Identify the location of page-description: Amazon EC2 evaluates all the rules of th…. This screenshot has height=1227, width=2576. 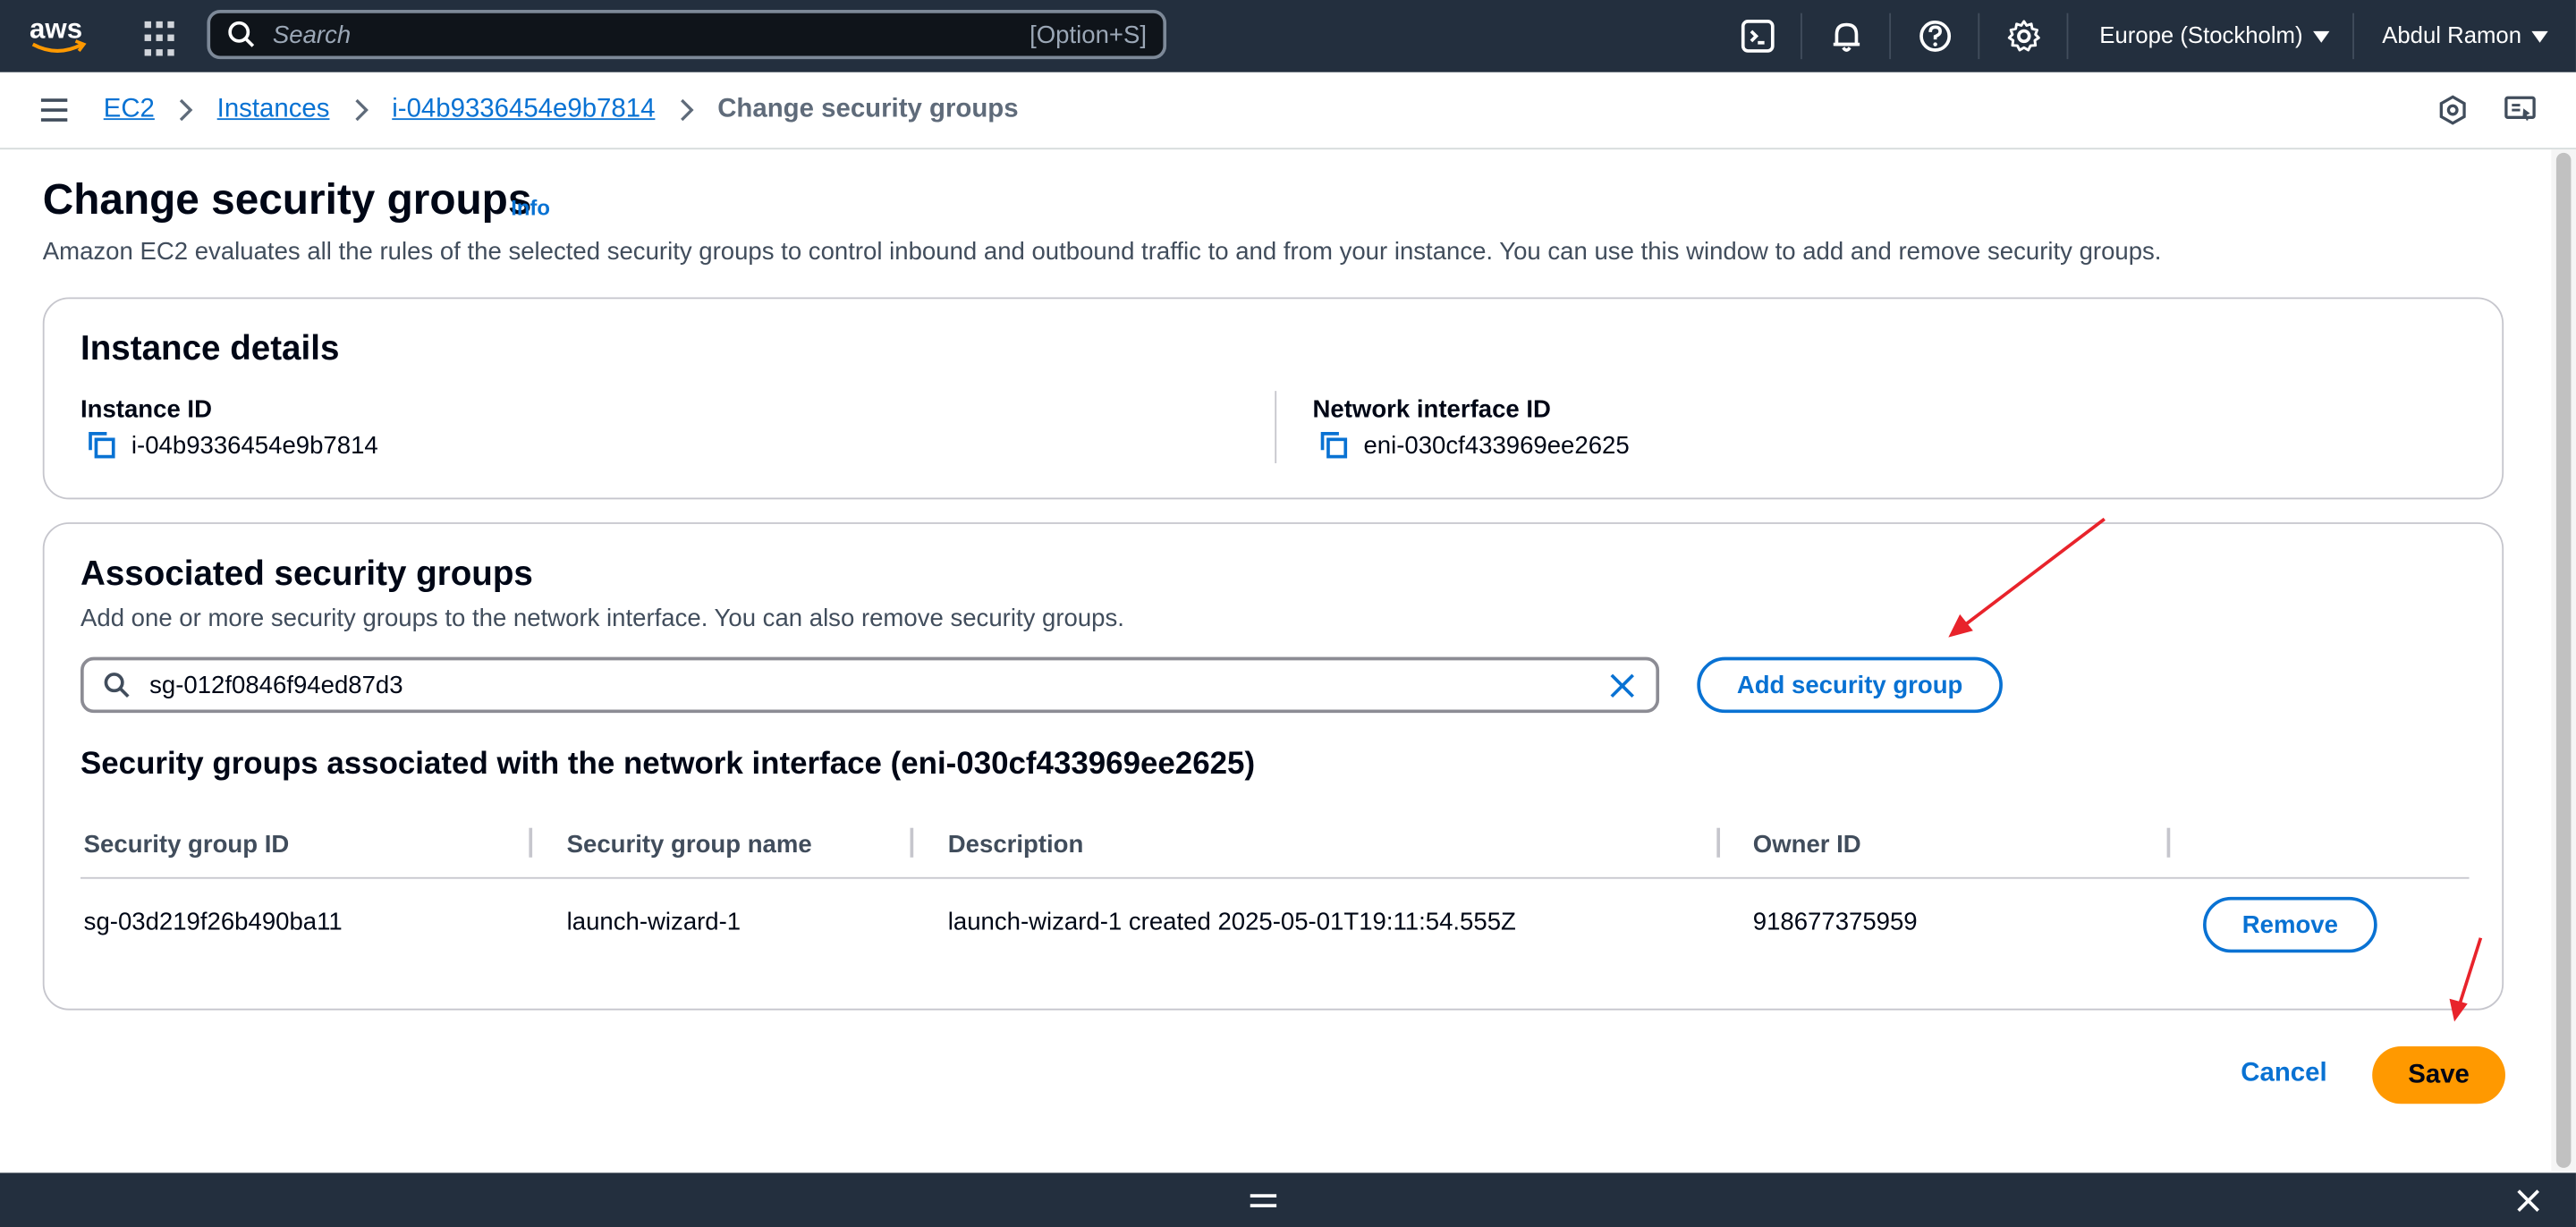
(1102, 252).